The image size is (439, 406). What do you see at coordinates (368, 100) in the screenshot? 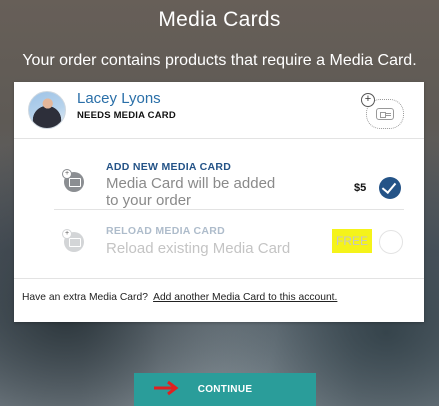
I see `plus-icon: +` at bounding box center [368, 100].